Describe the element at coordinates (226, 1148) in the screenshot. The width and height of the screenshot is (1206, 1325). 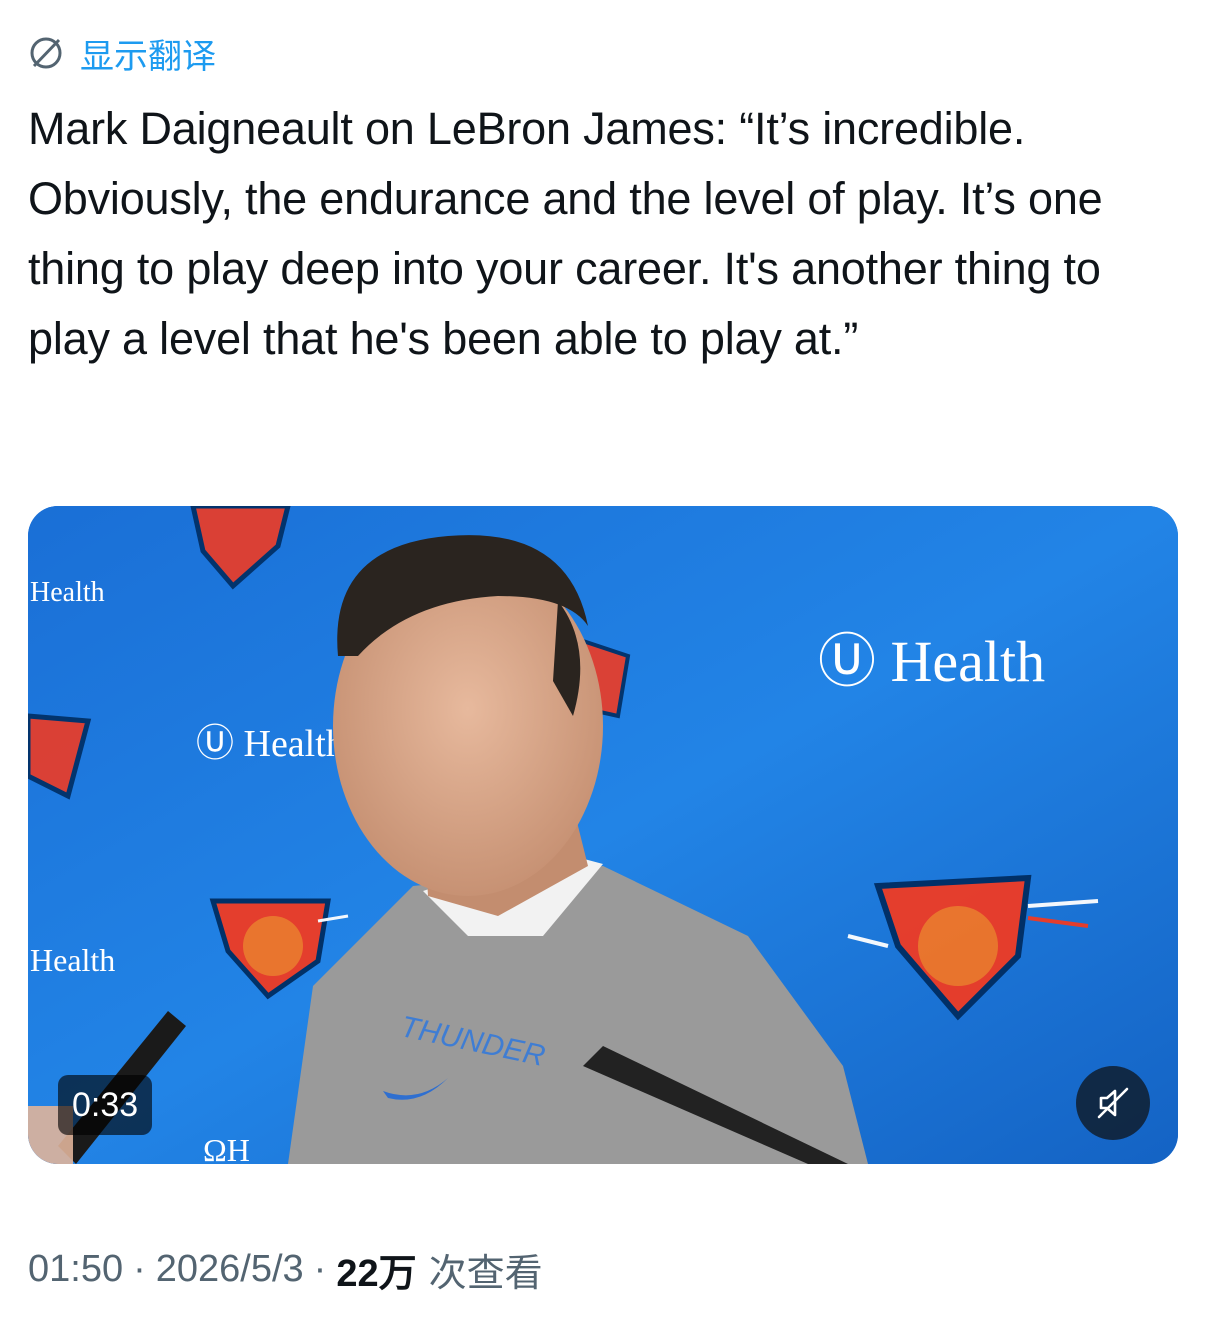
I see `svg-text: ΩH` at that location.